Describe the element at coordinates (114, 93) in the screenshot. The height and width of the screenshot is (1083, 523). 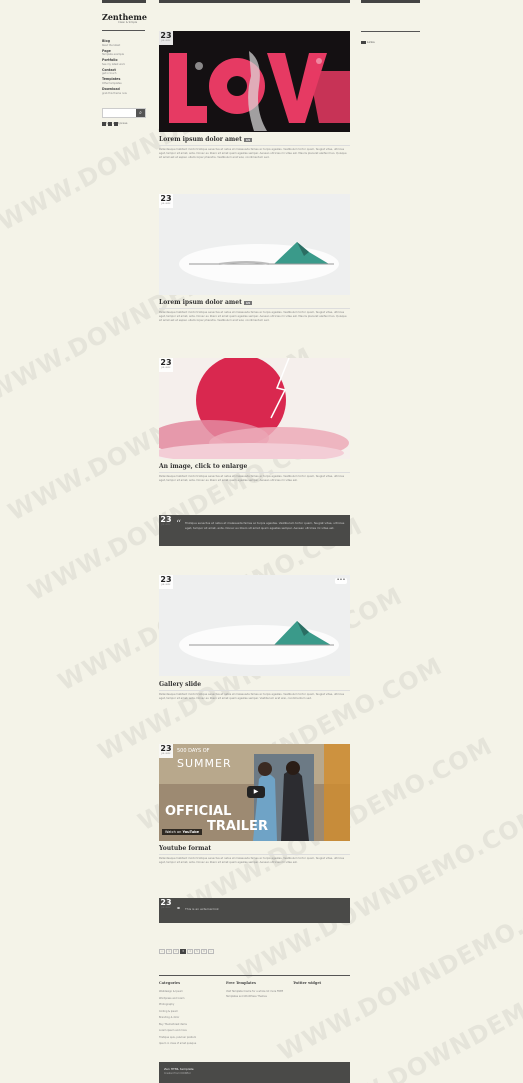
I see `menu-item-sub: grab this theme now` at that location.